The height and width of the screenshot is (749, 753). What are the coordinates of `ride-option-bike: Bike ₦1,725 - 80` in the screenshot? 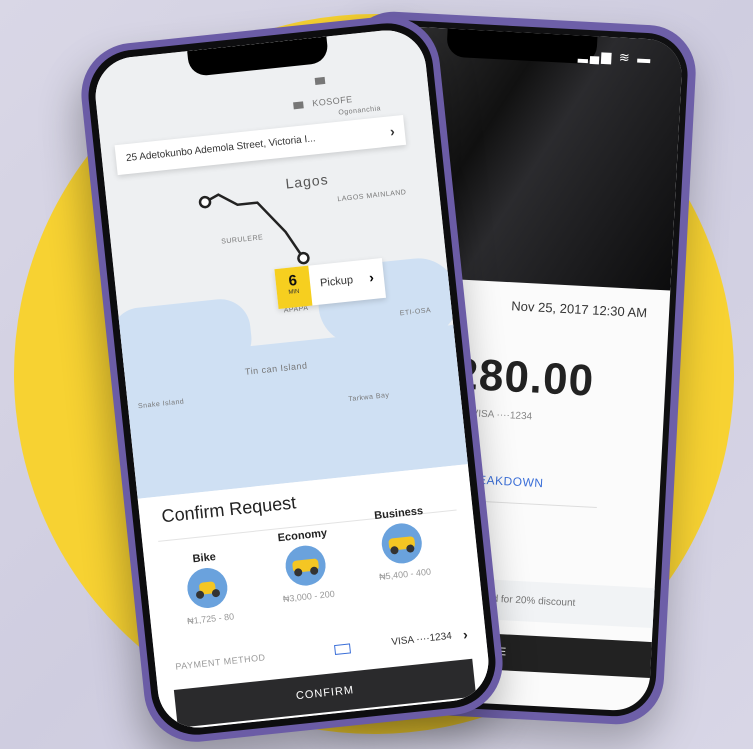 It's located at (207, 588).